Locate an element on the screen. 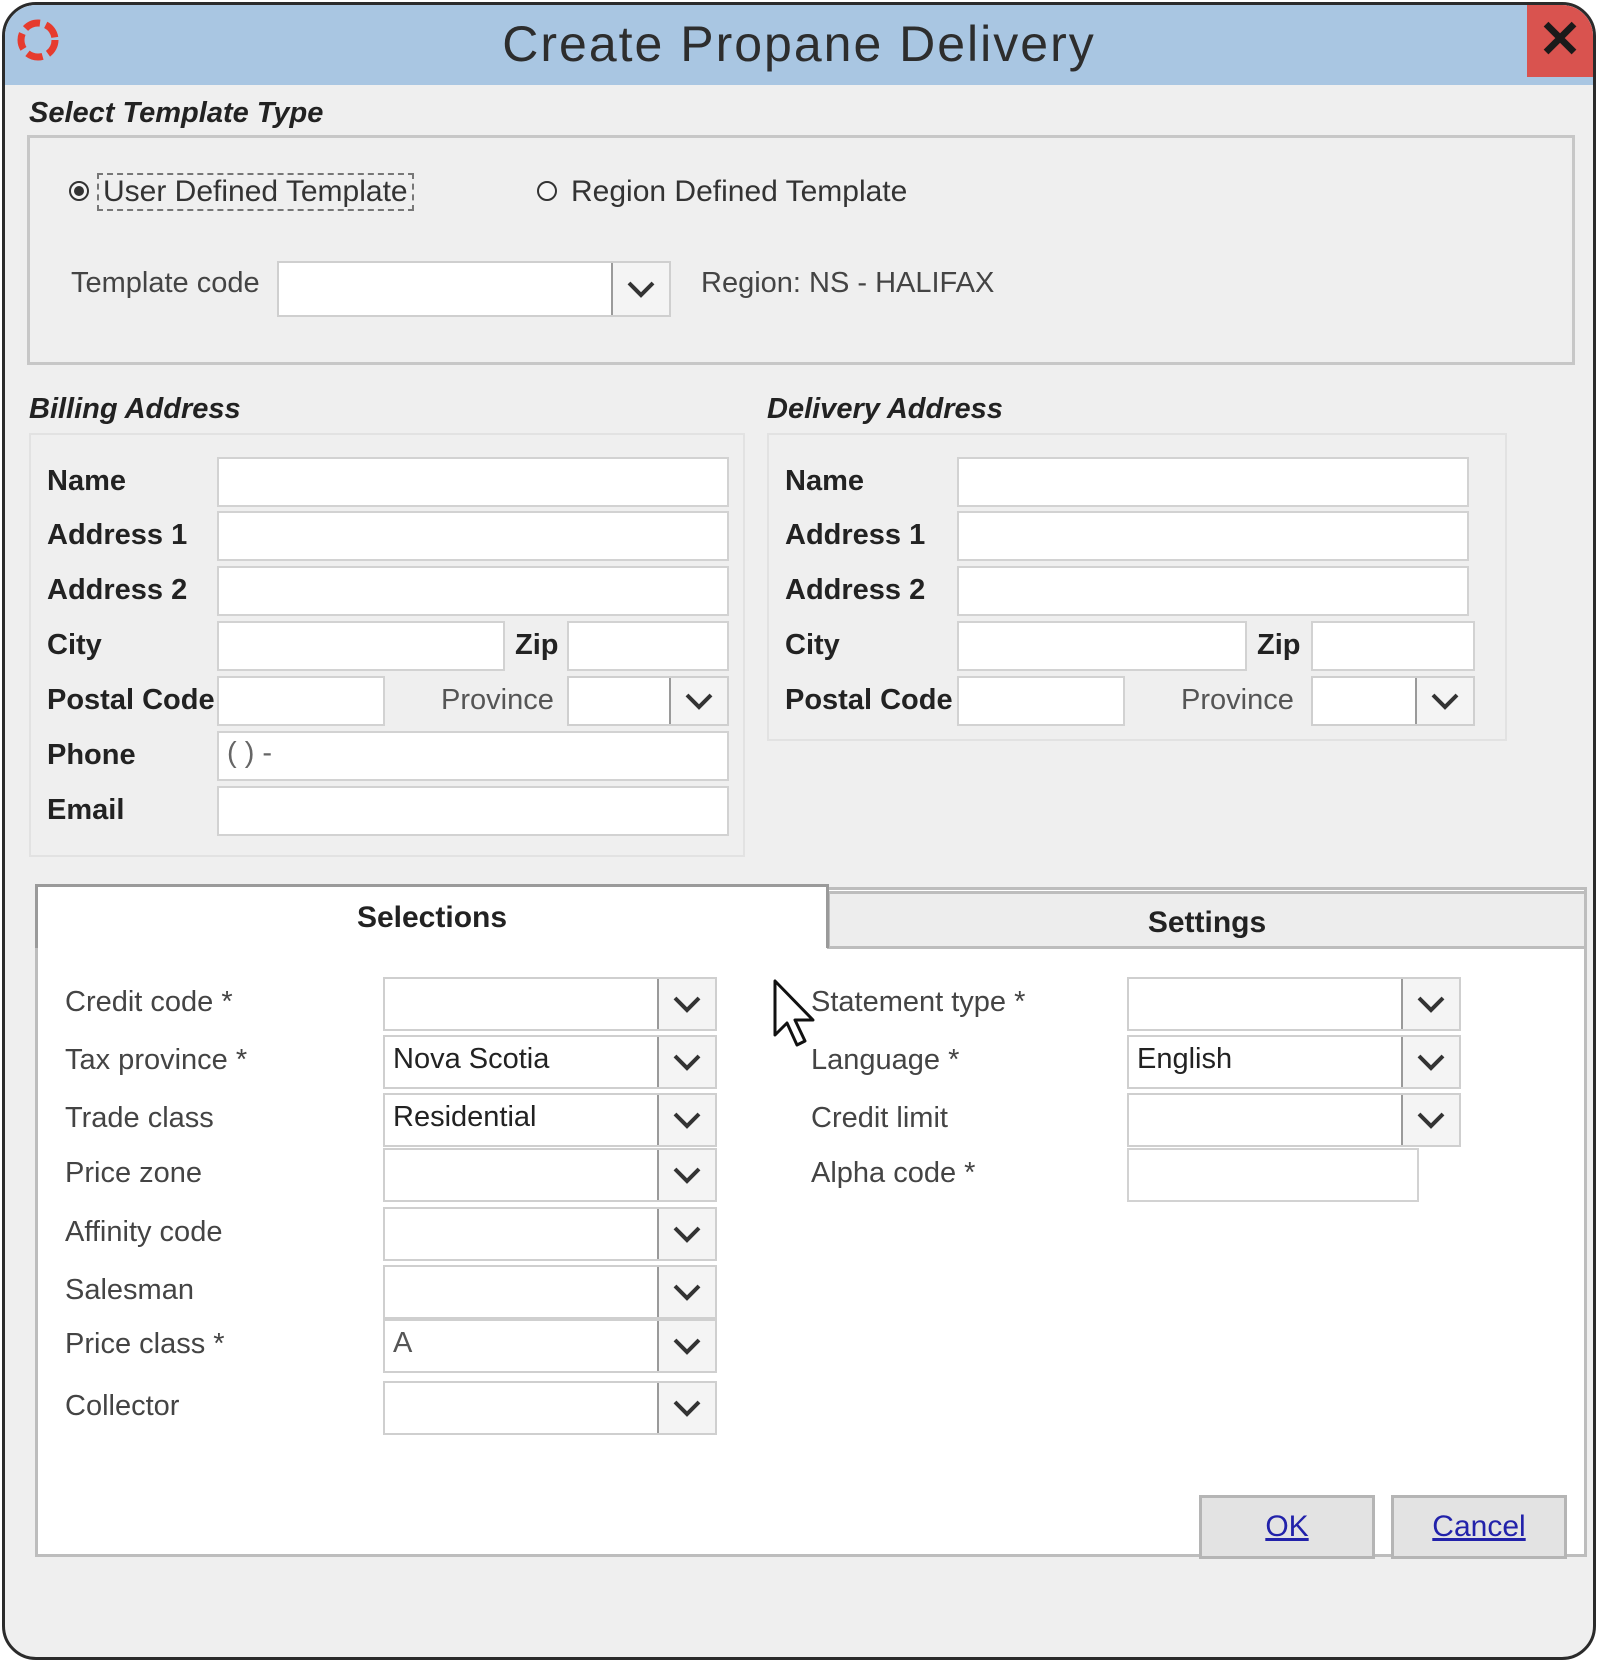  tab-settings: Settings is located at coordinates (1207, 920).